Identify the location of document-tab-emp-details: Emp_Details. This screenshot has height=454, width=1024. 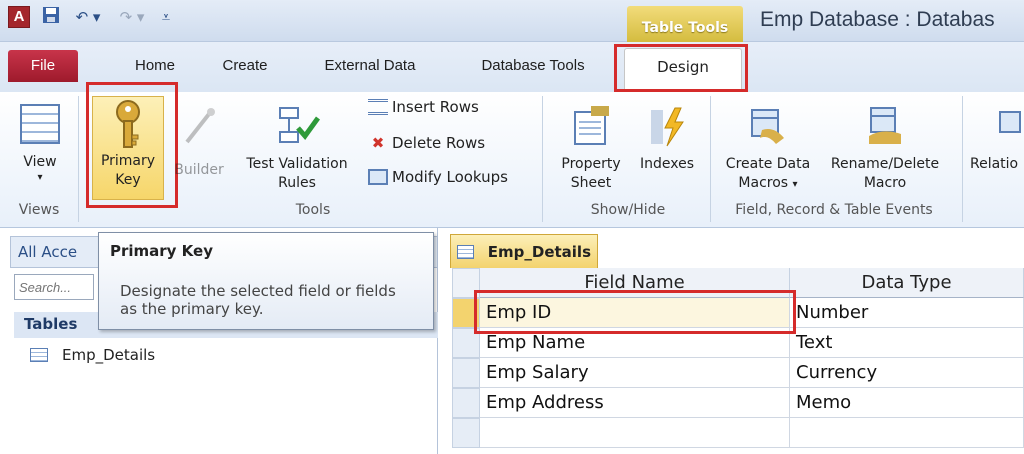
(524, 251).